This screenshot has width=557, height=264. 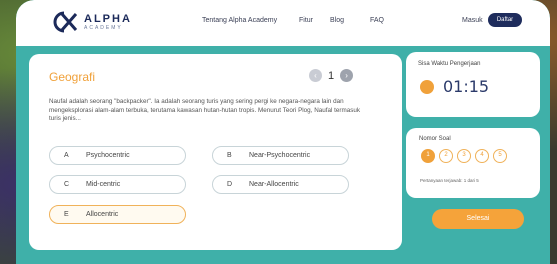 I want to click on question-number-3: 3, so click(x=464, y=156).